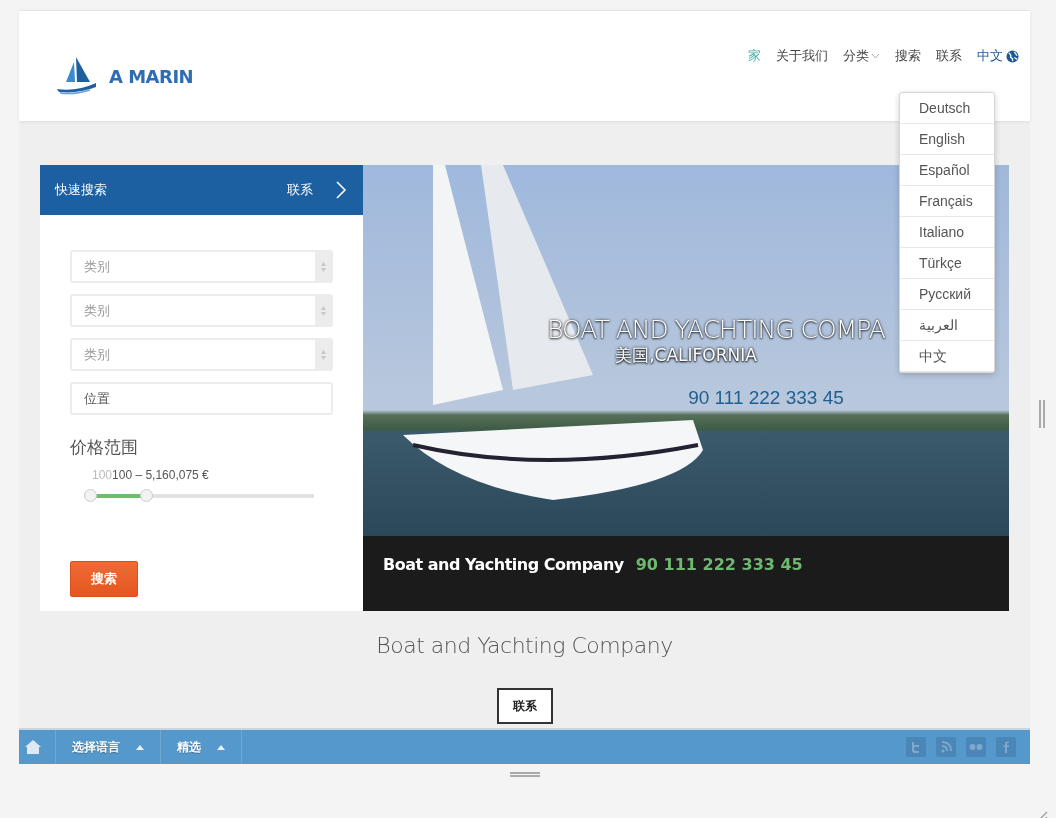  Describe the element at coordinates (947, 294) in the screenshot. I see `language-option: Русский` at that location.